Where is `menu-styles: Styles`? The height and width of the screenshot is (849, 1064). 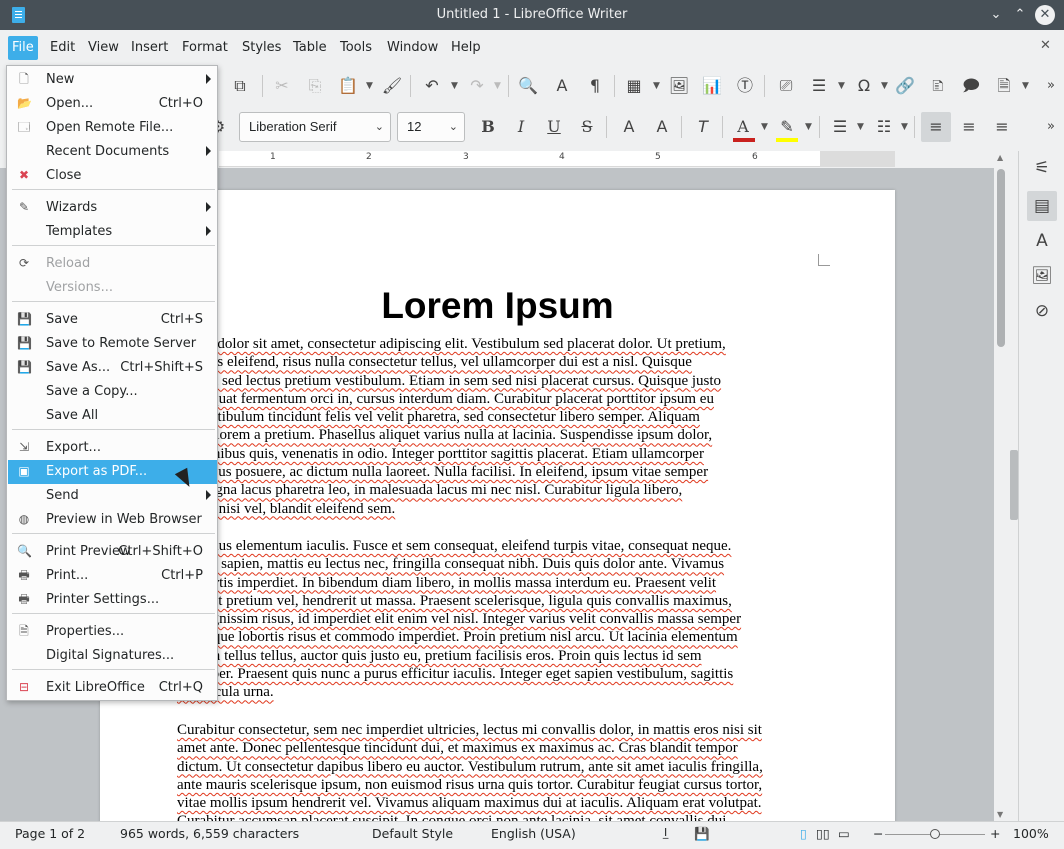 menu-styles: Styles is located at coordinates (261, 48).